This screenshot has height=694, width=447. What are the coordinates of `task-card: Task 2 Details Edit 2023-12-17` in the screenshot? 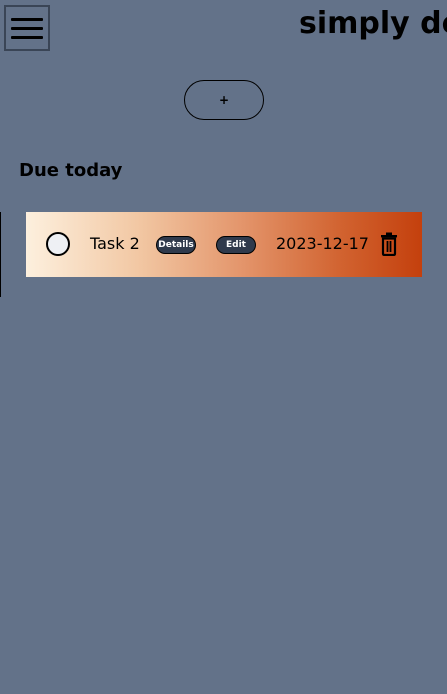 It's located at (224, 244).